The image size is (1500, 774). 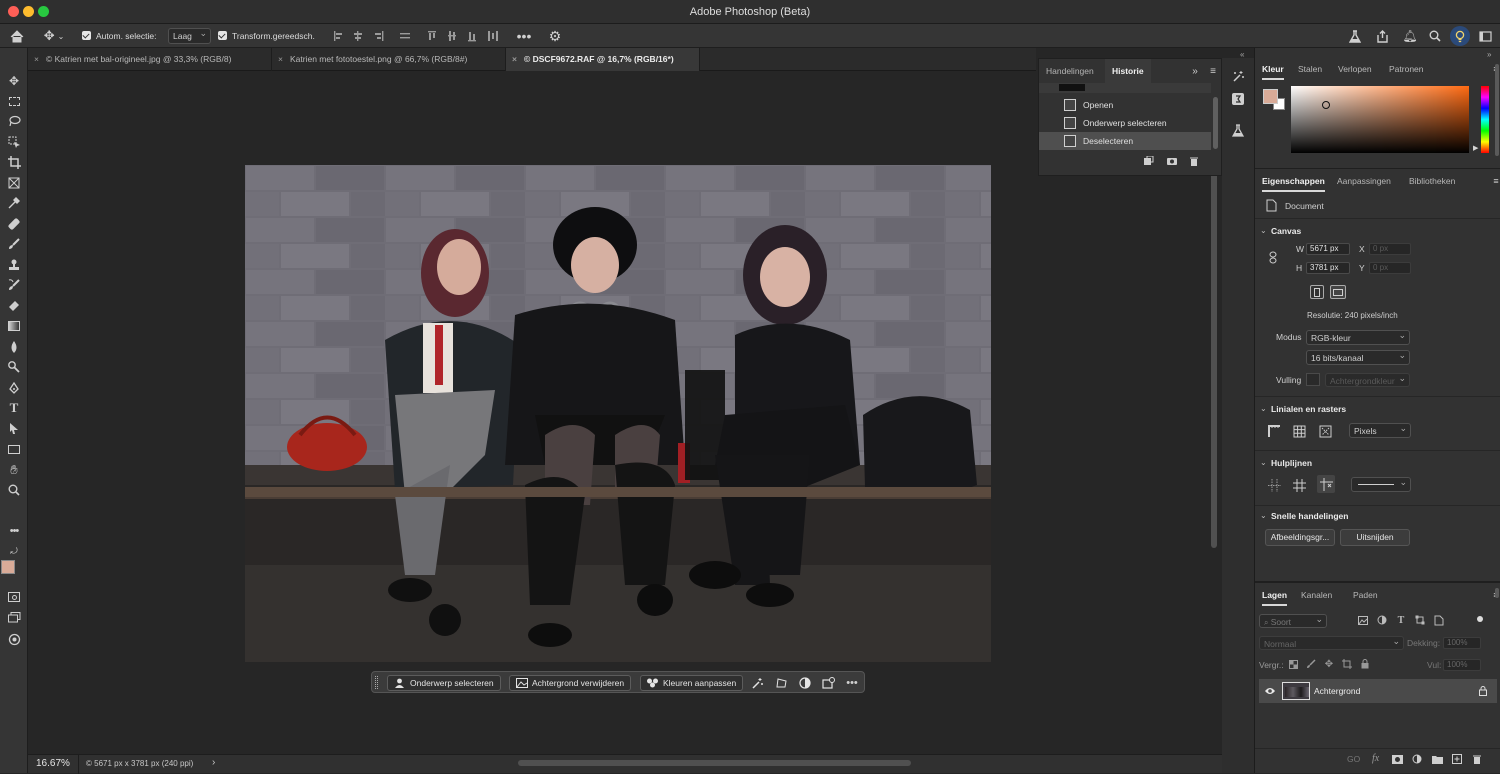 What do you see at coordinates (1270, 96) in the screenshot?
I see `color-fg-swatch` at bounding box center [1270, 96].